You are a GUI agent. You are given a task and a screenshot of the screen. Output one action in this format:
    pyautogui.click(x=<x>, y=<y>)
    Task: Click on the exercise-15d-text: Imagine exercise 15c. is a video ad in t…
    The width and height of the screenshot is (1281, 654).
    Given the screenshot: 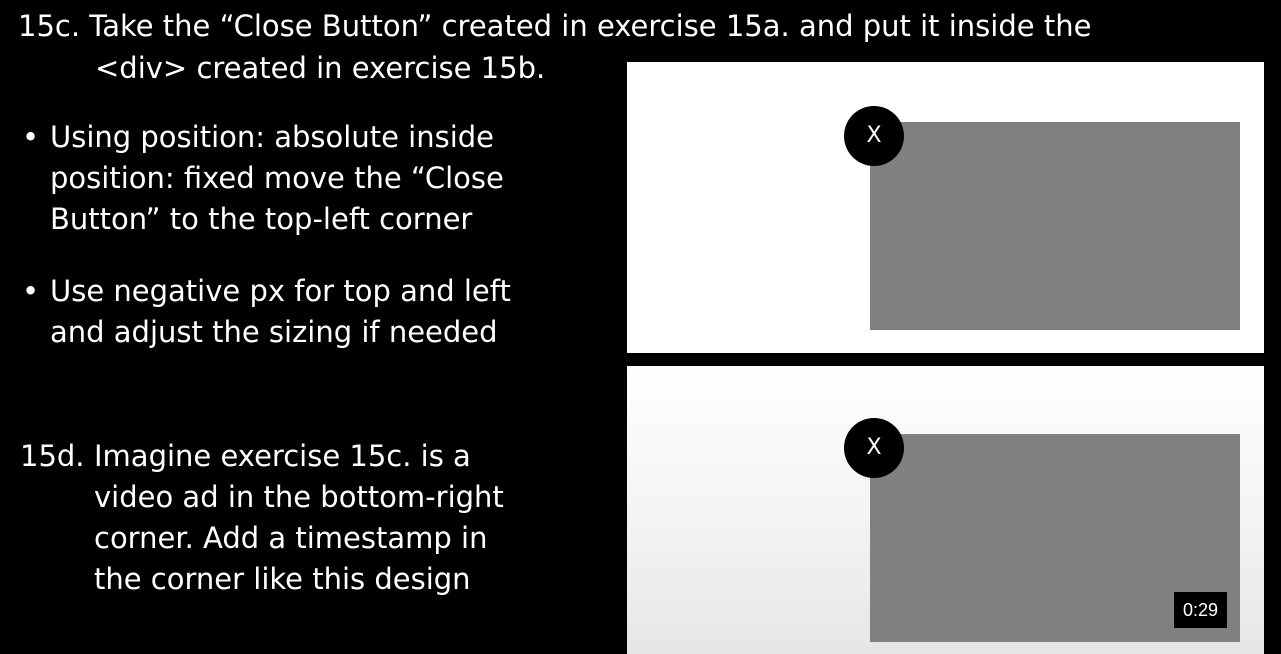 What is the action you would take?
    pyautogui.click(x=299, y=518)
    